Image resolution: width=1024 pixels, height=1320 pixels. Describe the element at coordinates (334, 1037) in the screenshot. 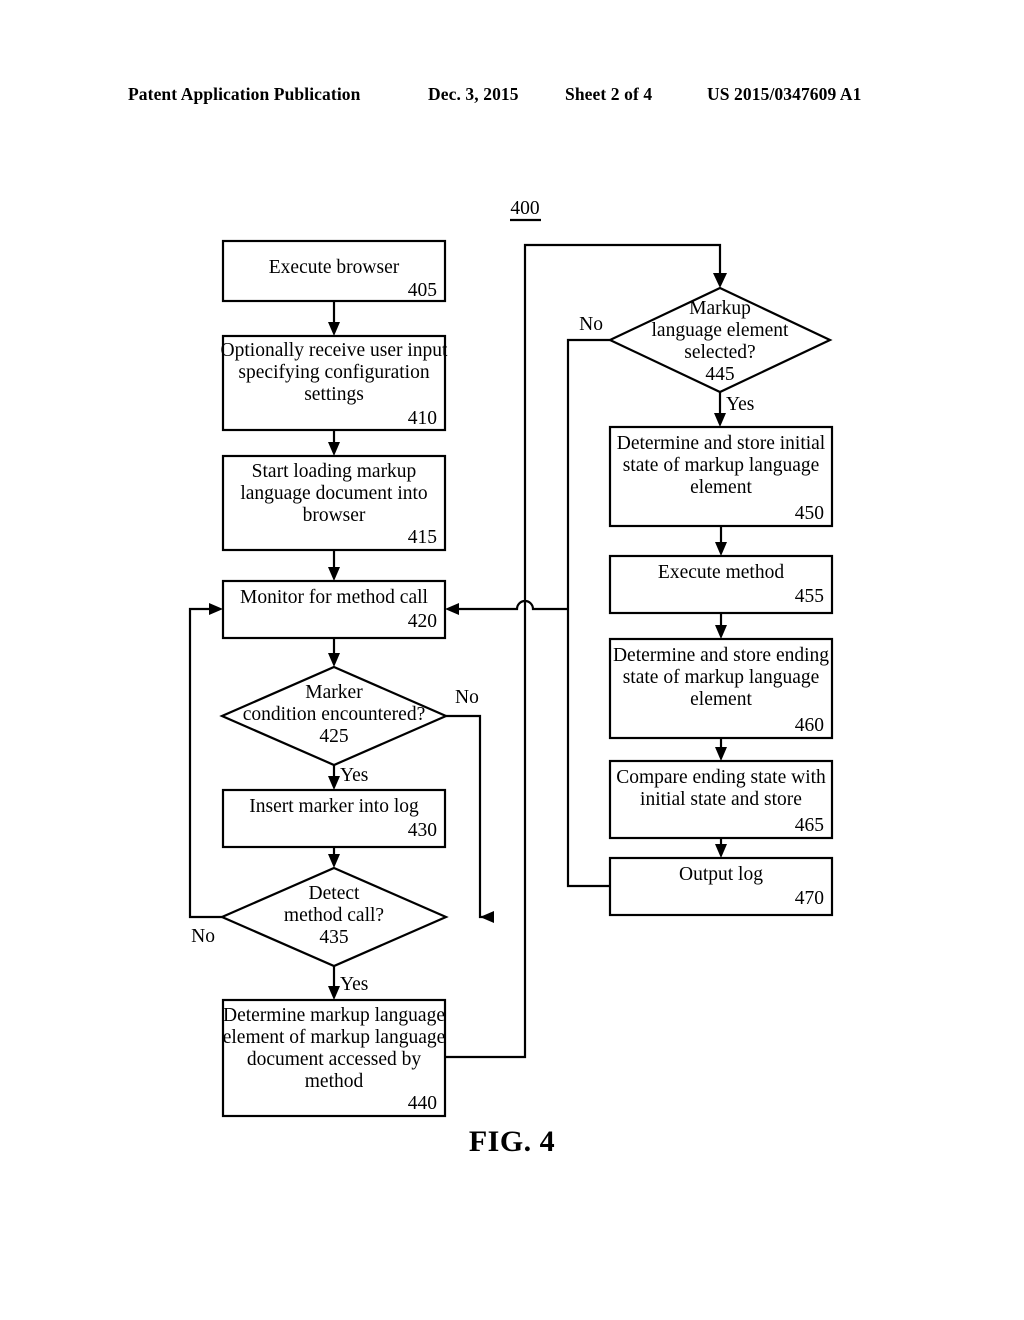

I see `node-440-line-1: element of markup language` at that location.